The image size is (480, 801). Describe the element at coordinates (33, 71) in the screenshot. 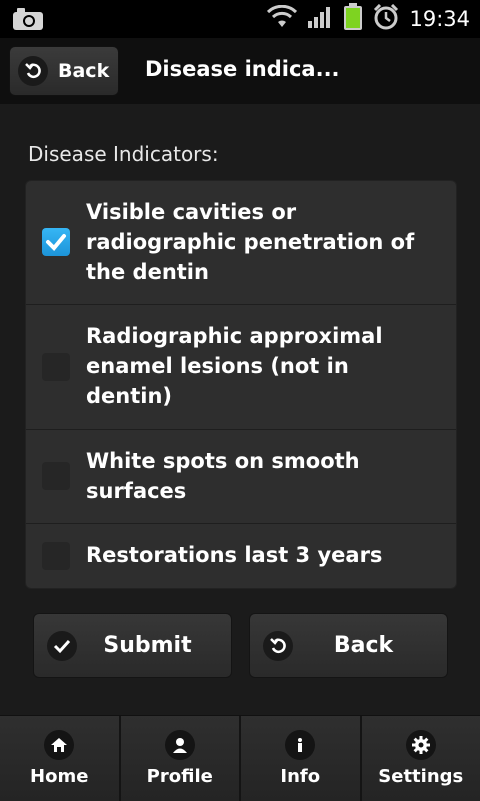

I see `back-arrow-icon` at that location.